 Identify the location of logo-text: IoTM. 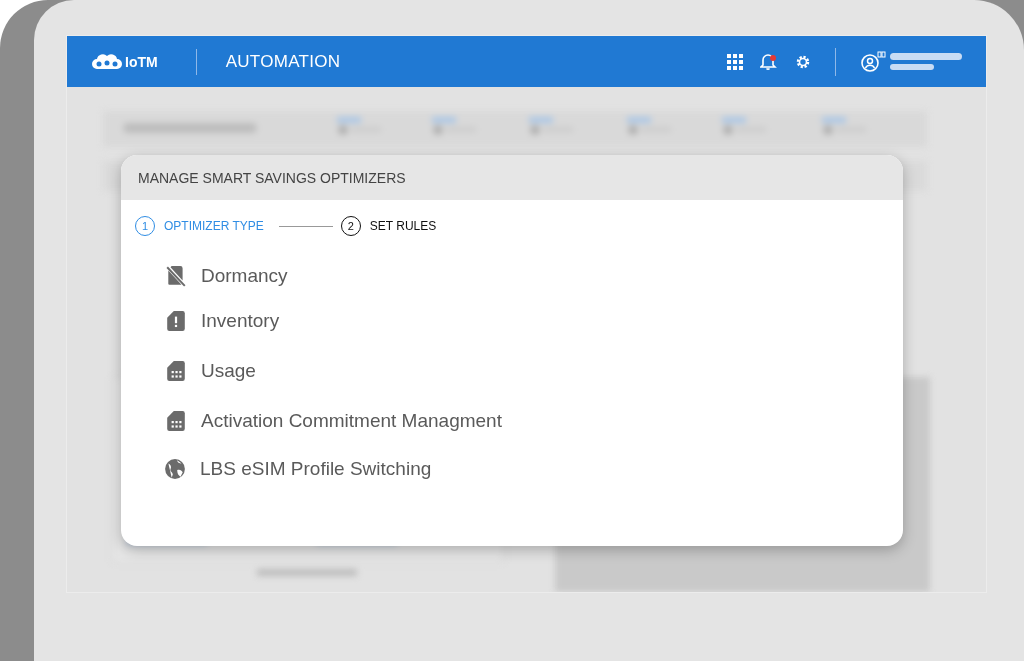
(141, 61).